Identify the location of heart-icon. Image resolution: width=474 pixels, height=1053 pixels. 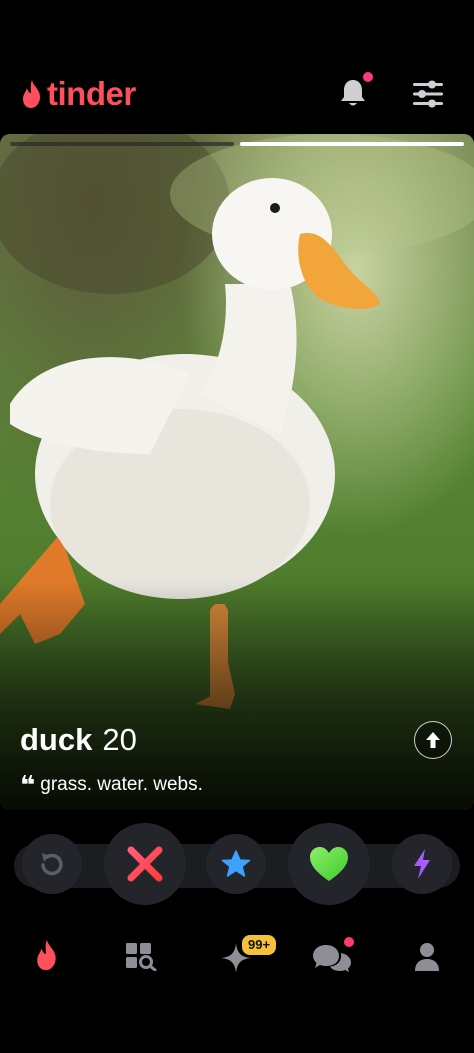
(329, 864).